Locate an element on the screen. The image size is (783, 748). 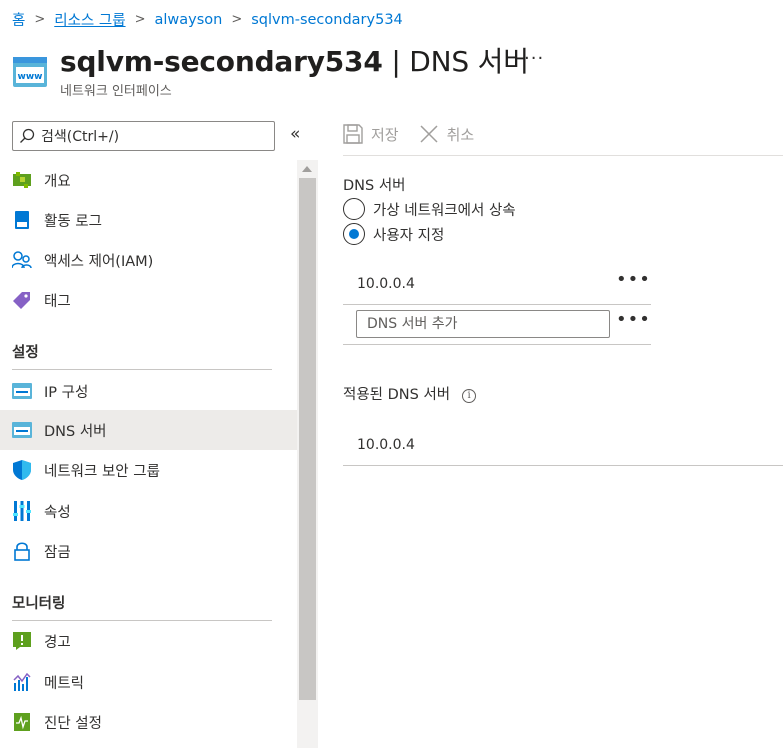
sidebar-item-label: IP 구성 is located at coordinates (66, 392).